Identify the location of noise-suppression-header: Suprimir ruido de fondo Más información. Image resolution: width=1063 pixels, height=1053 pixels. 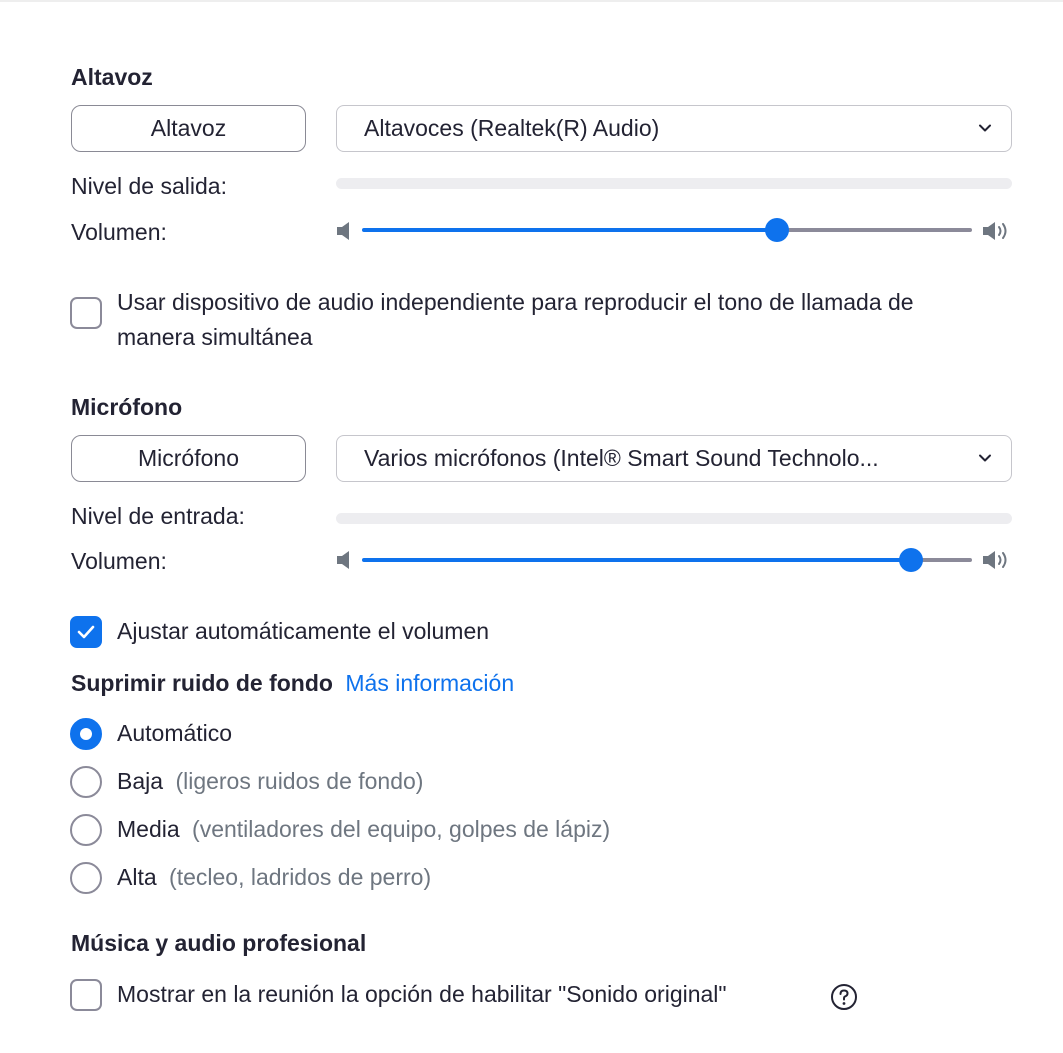
(292, 683).